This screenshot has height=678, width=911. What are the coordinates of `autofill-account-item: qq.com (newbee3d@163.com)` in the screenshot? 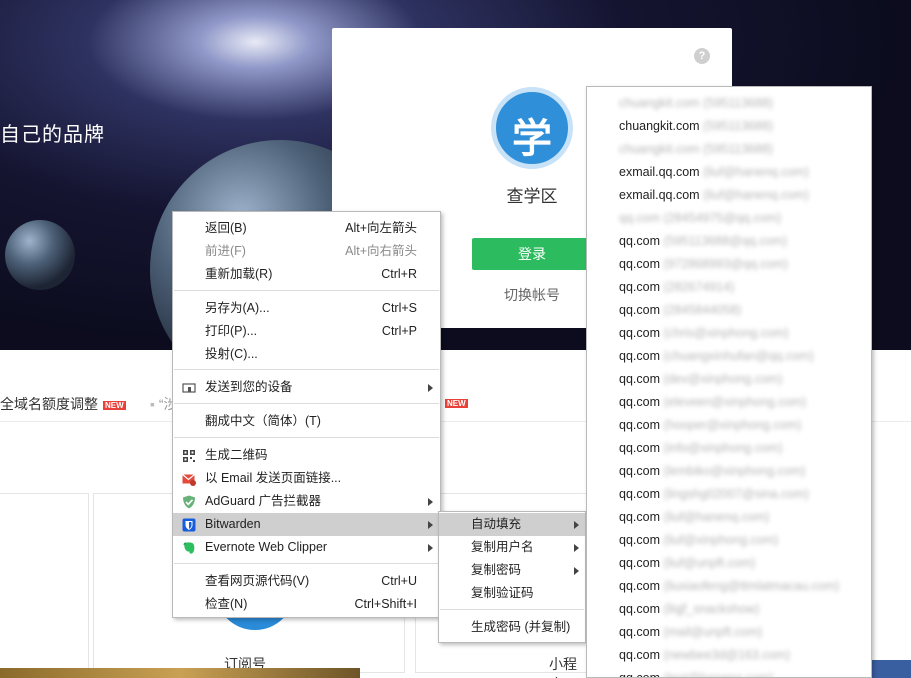 It's located at (729, 655).